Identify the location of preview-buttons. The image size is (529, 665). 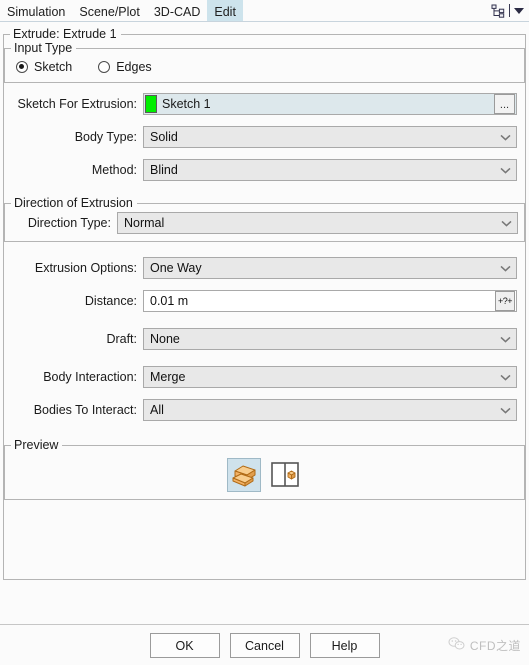
(264, 474).